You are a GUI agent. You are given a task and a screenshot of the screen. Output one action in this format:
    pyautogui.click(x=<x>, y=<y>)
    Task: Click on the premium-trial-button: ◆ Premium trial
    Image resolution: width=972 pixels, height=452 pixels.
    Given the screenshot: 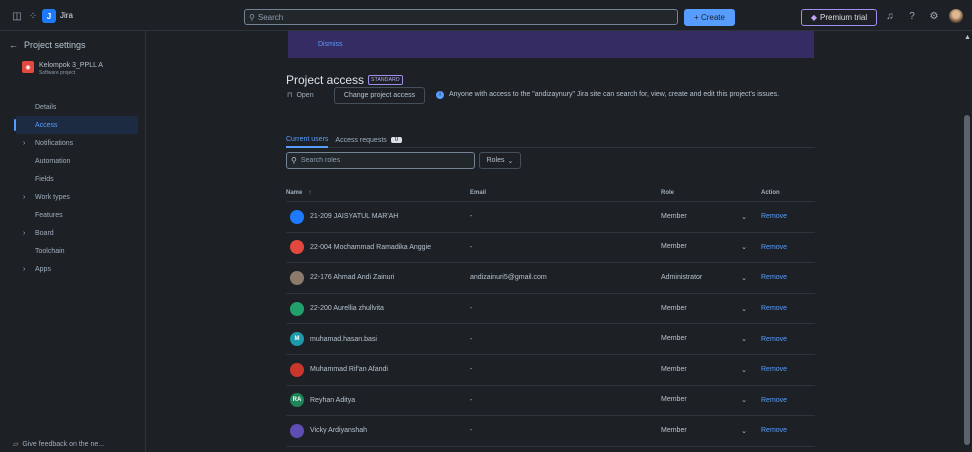 What is the action you would take?
    pyautogui.click(x=839, y=17)
    